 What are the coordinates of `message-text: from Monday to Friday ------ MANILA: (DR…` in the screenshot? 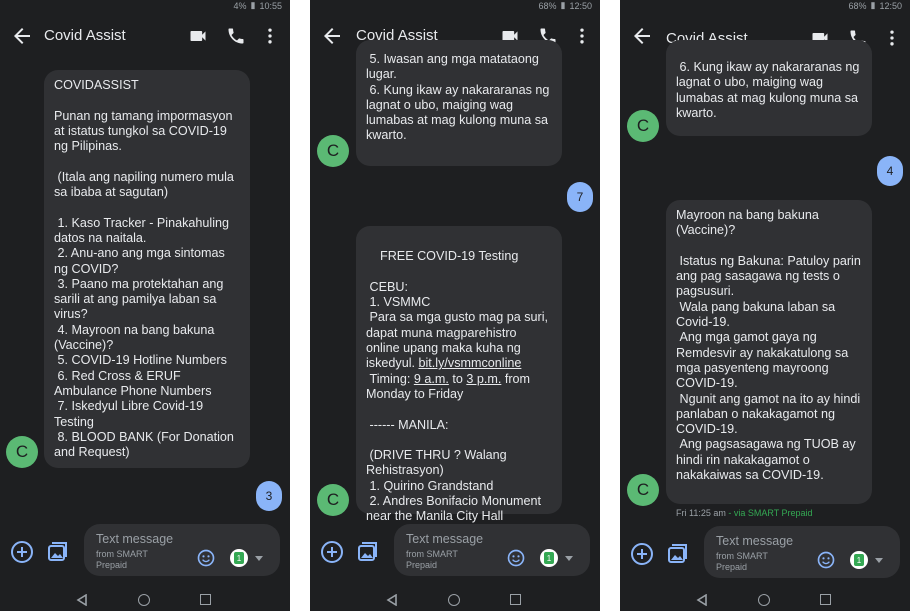 It's located at (454, 447).